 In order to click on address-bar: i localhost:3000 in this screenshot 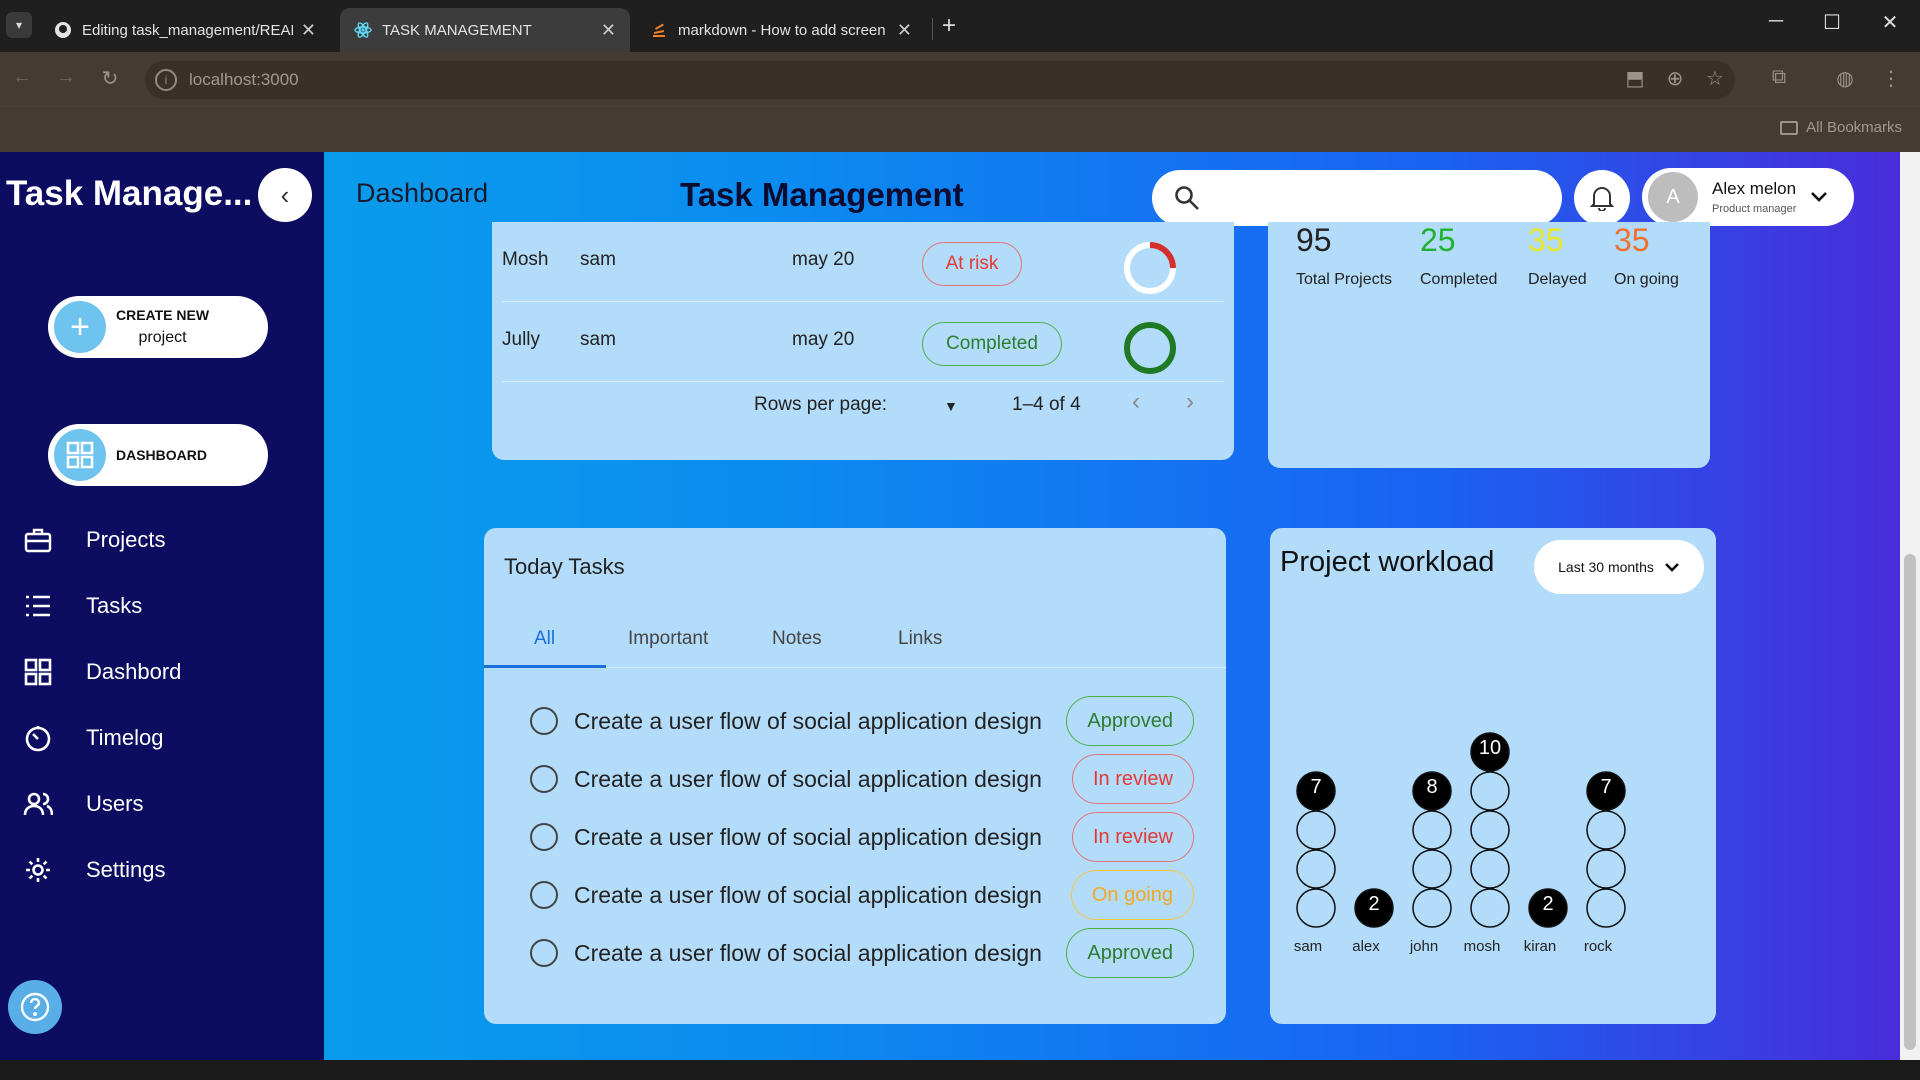, I will do `click(940, 80)`.